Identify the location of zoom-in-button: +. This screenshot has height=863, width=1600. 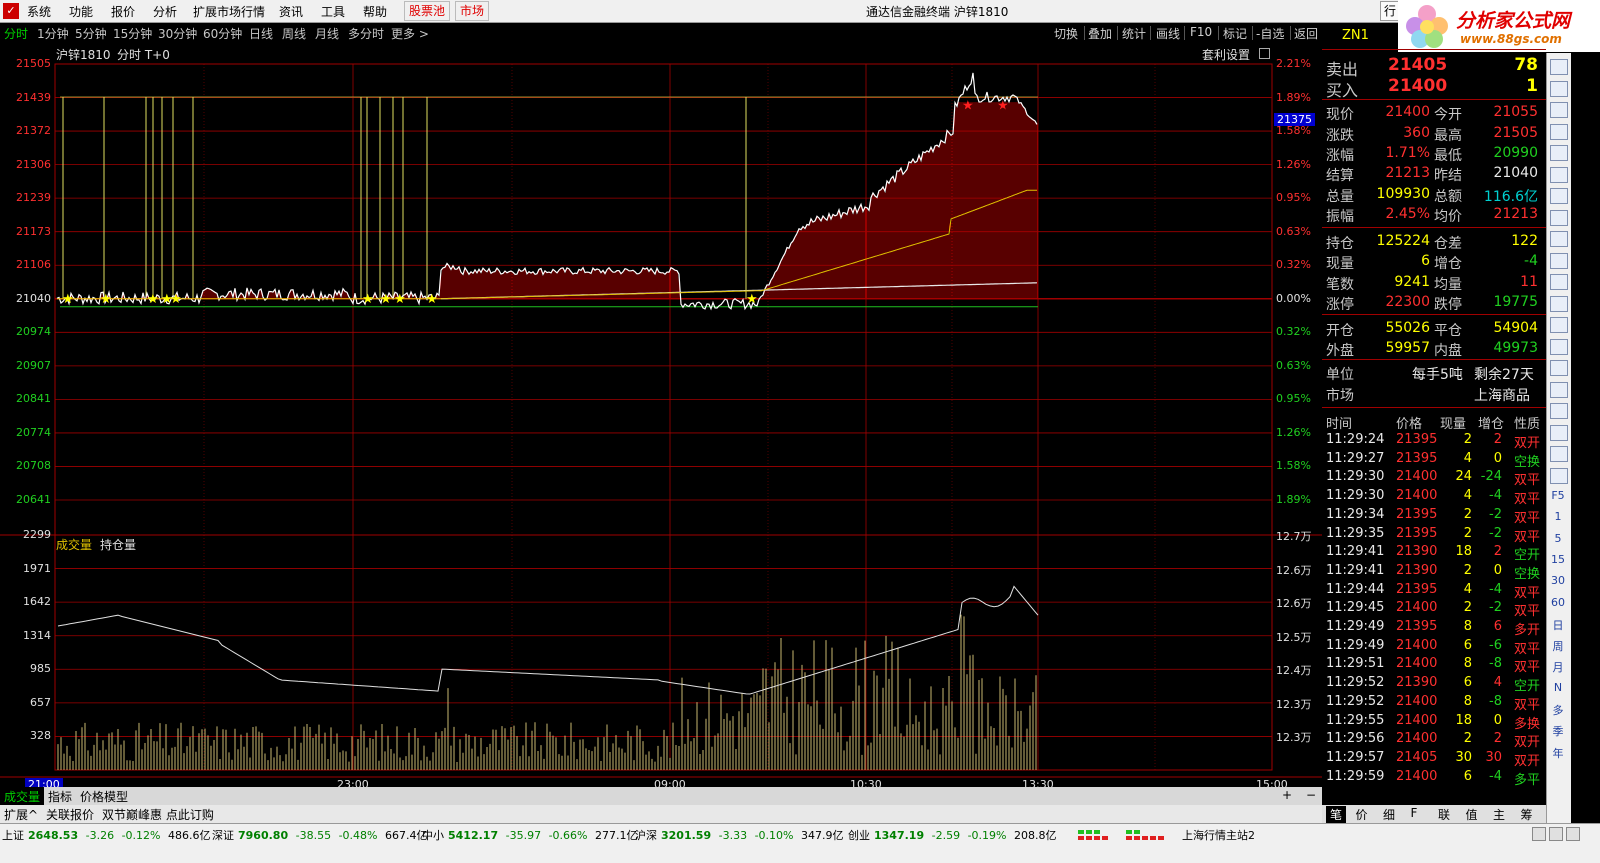
(1287, 795).